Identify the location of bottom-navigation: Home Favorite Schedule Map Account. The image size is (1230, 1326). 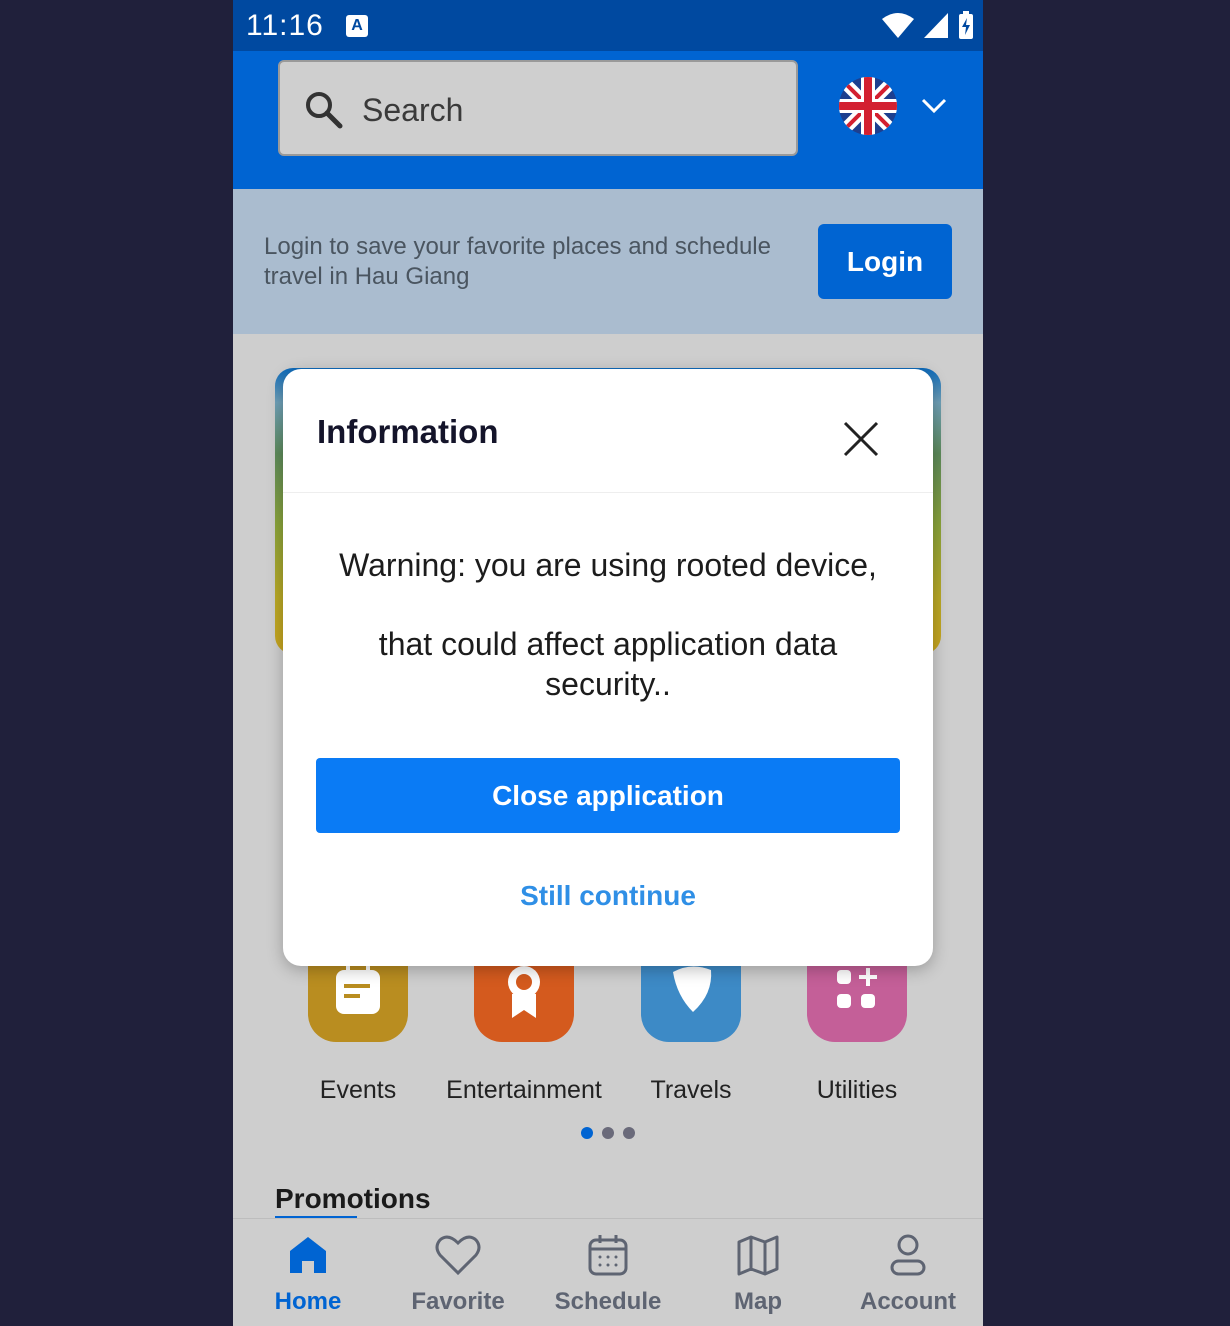
(608, 1272).